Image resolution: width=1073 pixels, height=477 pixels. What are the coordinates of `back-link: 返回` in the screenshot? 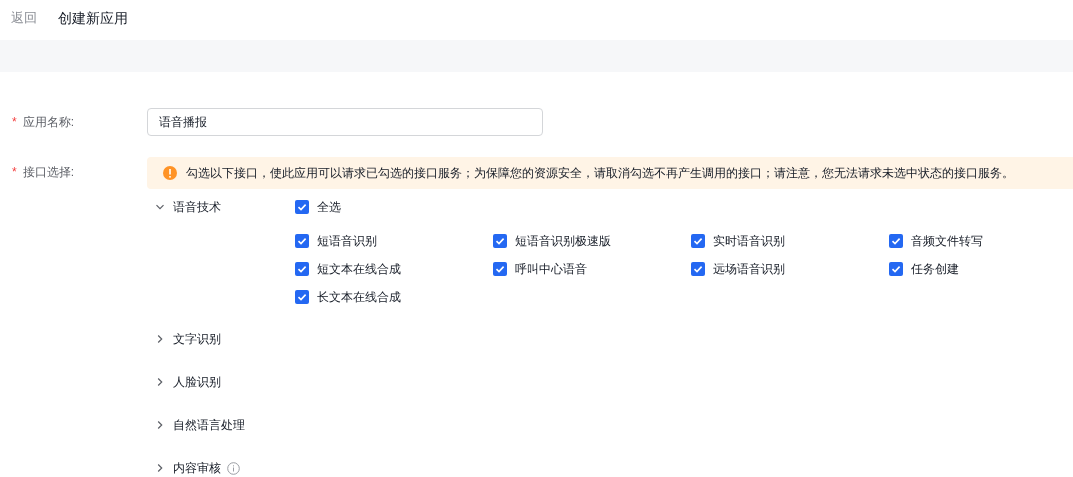 It's located at (24, 18).